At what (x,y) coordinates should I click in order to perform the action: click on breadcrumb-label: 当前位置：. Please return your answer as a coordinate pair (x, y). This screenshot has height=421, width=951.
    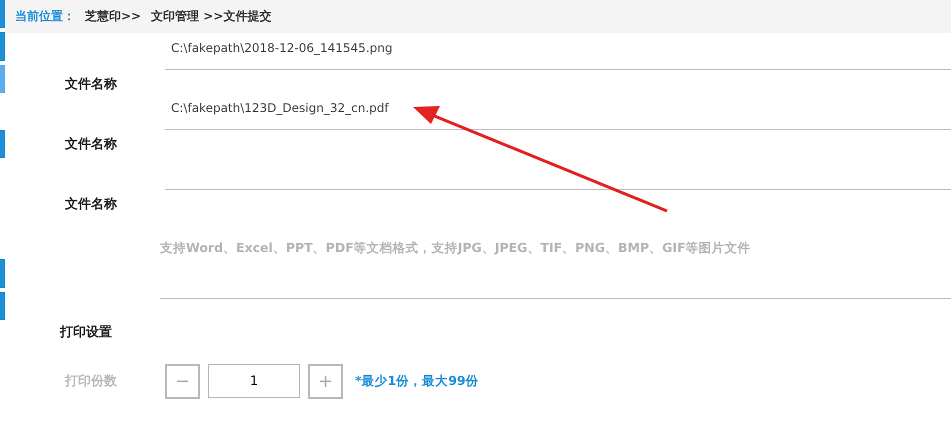
    Looking at the image, I should click on (45, 16).